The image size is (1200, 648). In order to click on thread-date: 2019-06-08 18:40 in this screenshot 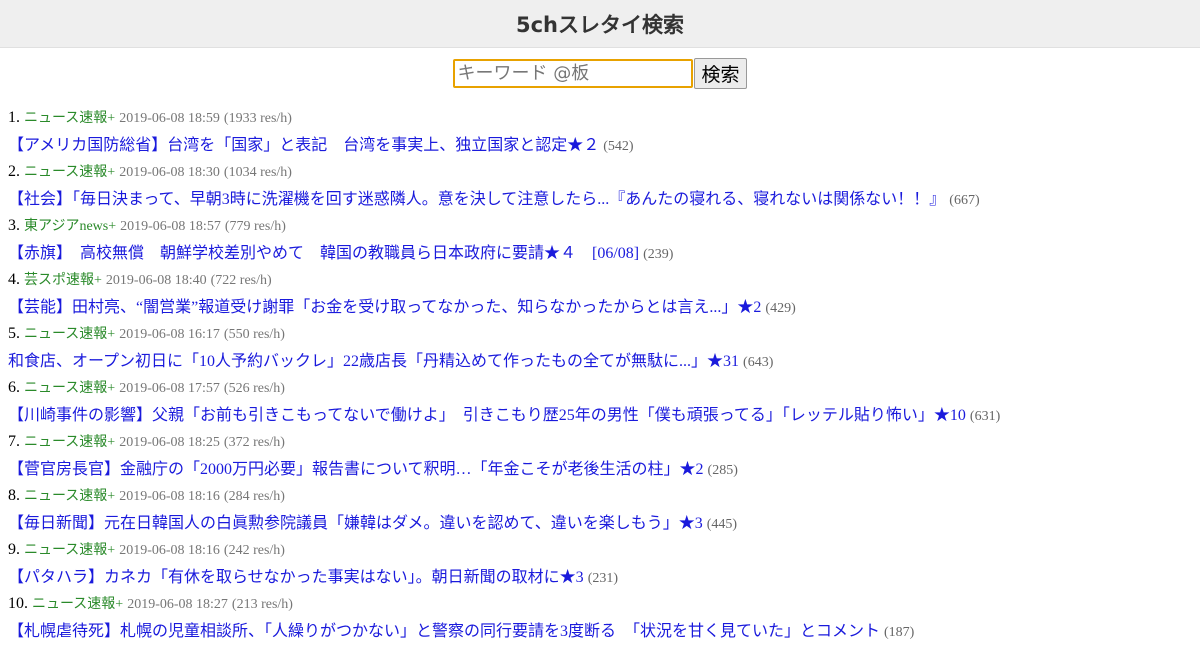, I will do `click(156, 280)`.